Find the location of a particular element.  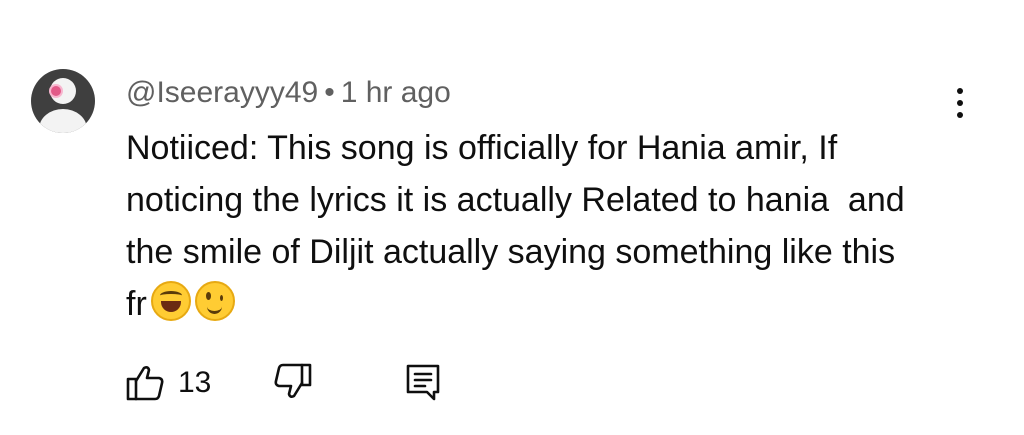

thumbs-down-icon is located at coordinates (293, 380).